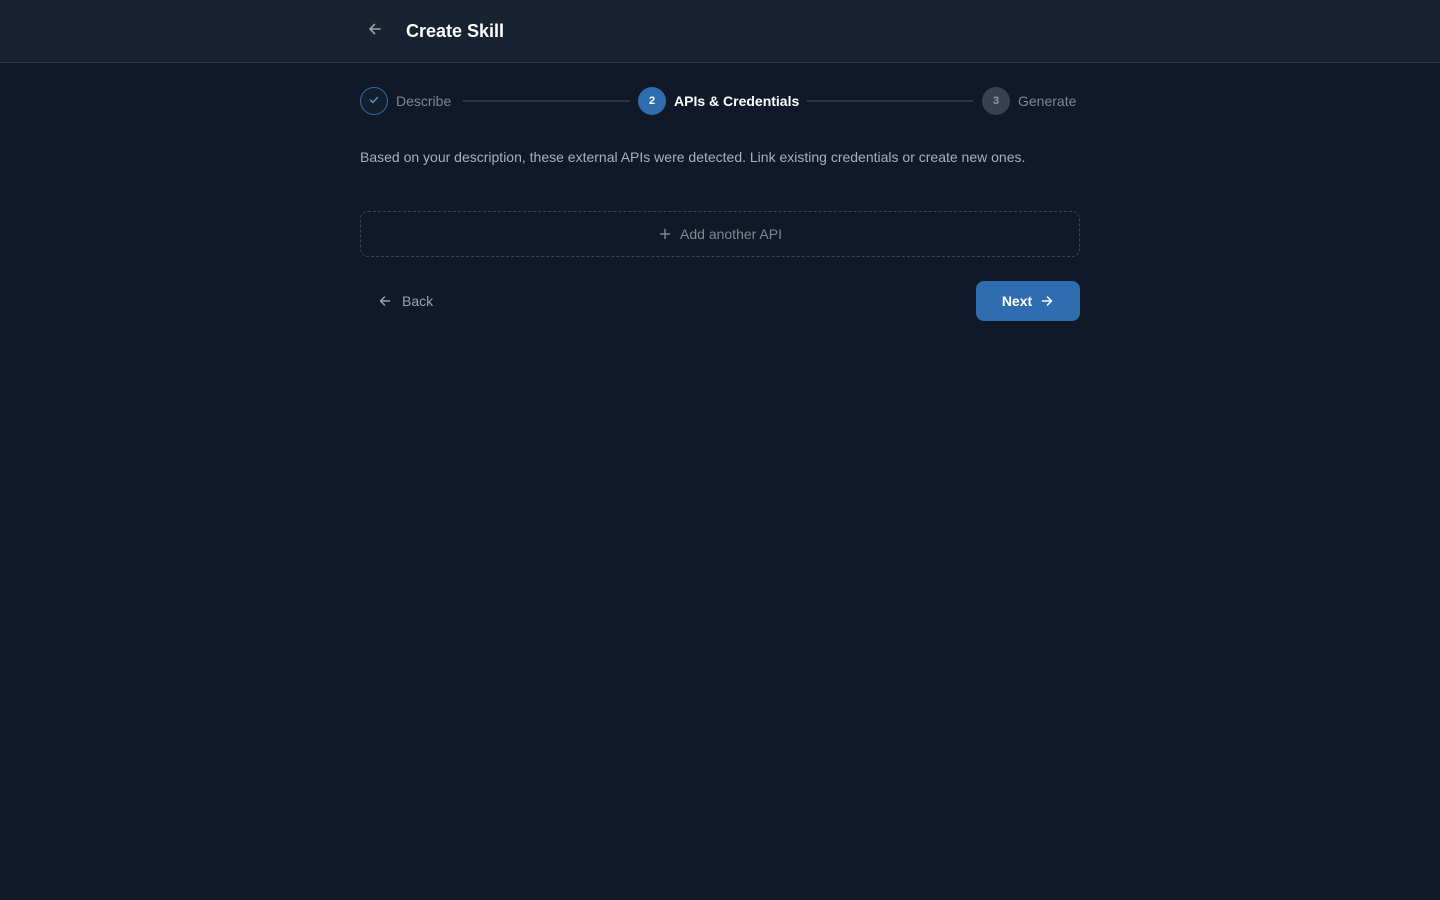 The image size is (1440, 900). What do you see at coordinates (418, 301) in the screenshot?
I see `back-button-label: Back` at bounding box center [418, 301].